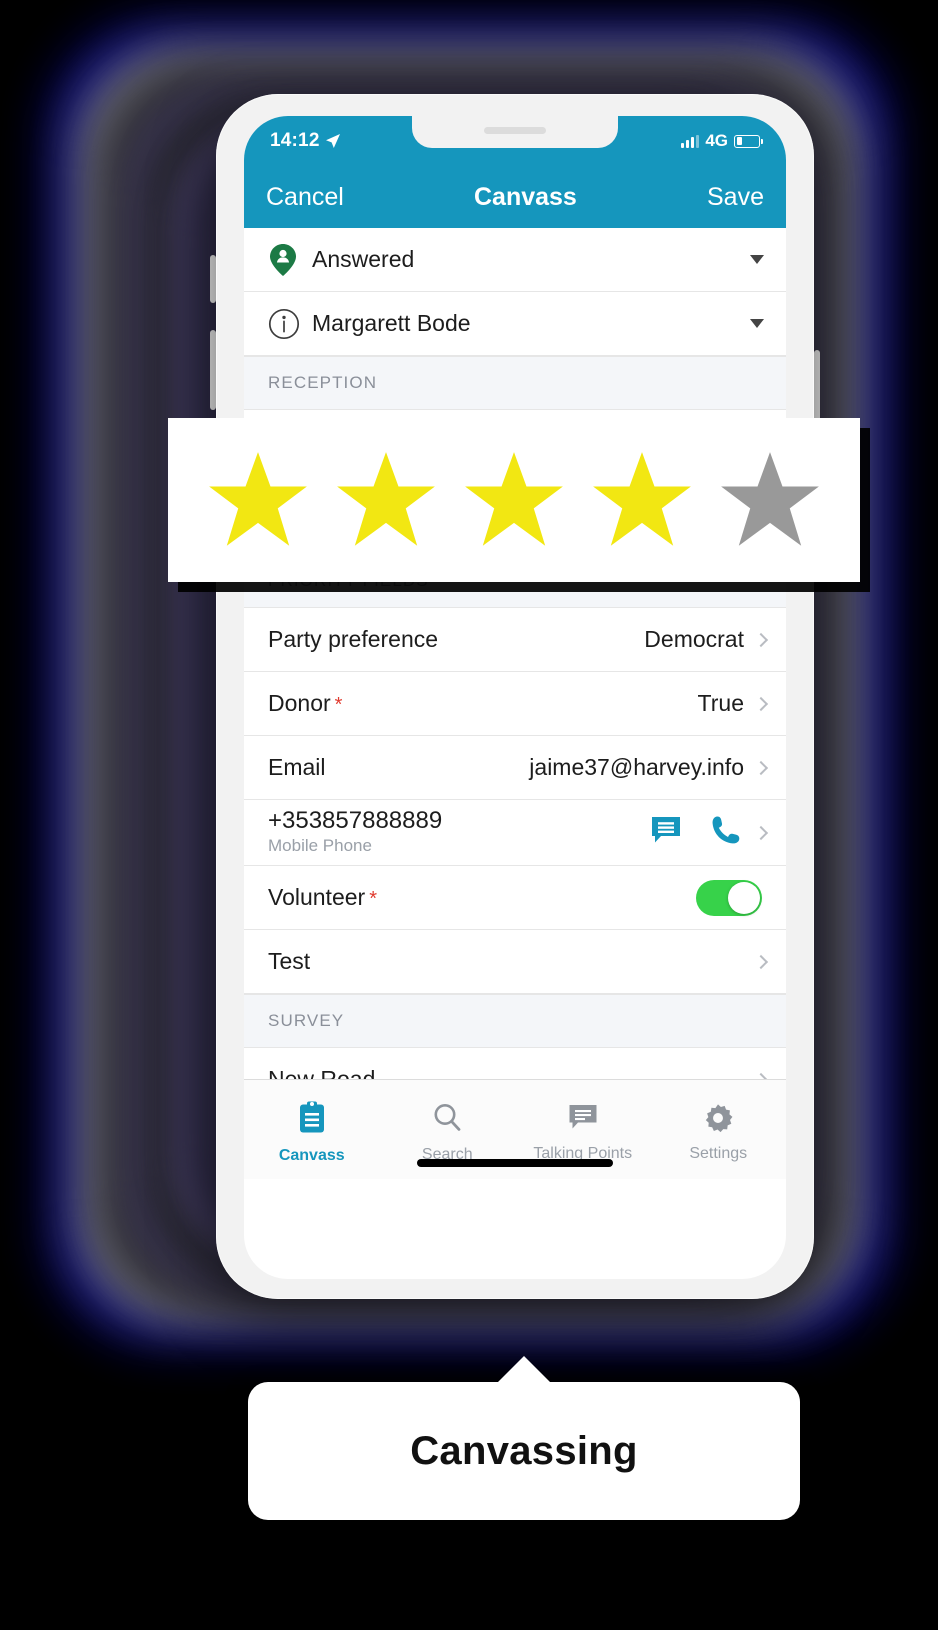 This screenshot has height=1630, width=938. I want to click on field-row-donor: Donor * True, so click(515, 704).